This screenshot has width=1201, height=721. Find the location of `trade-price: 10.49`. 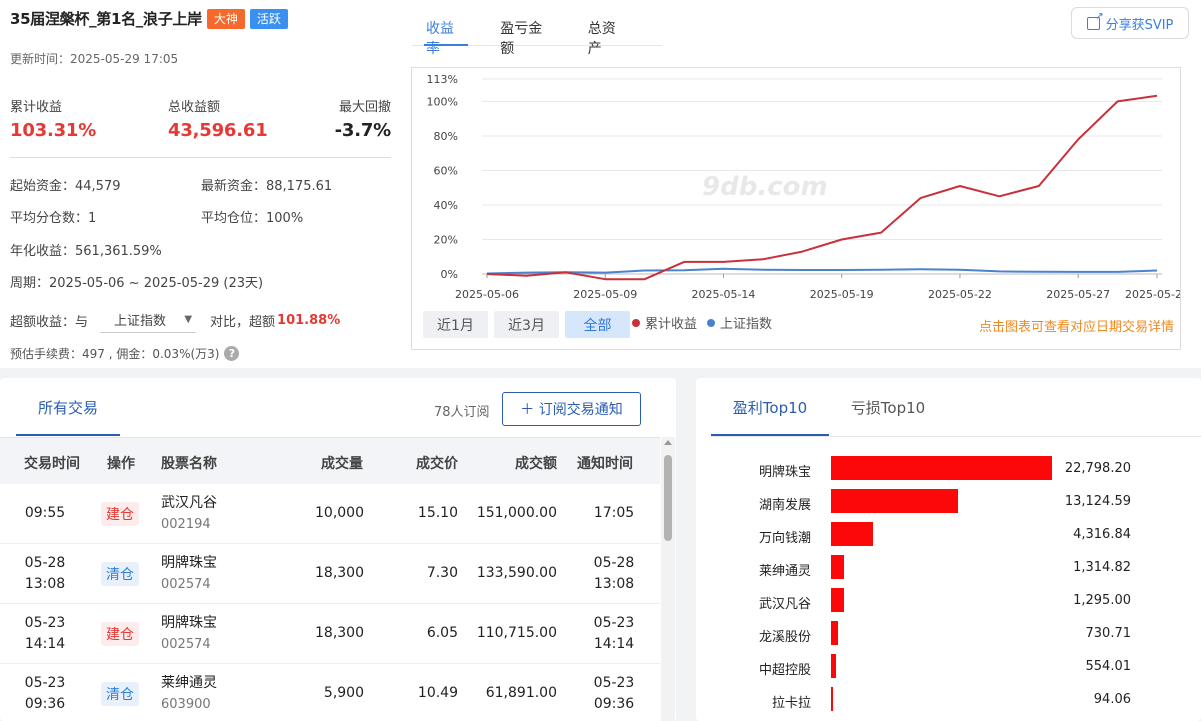

trade-price: 10.49 is located at coordinates (437, 693).